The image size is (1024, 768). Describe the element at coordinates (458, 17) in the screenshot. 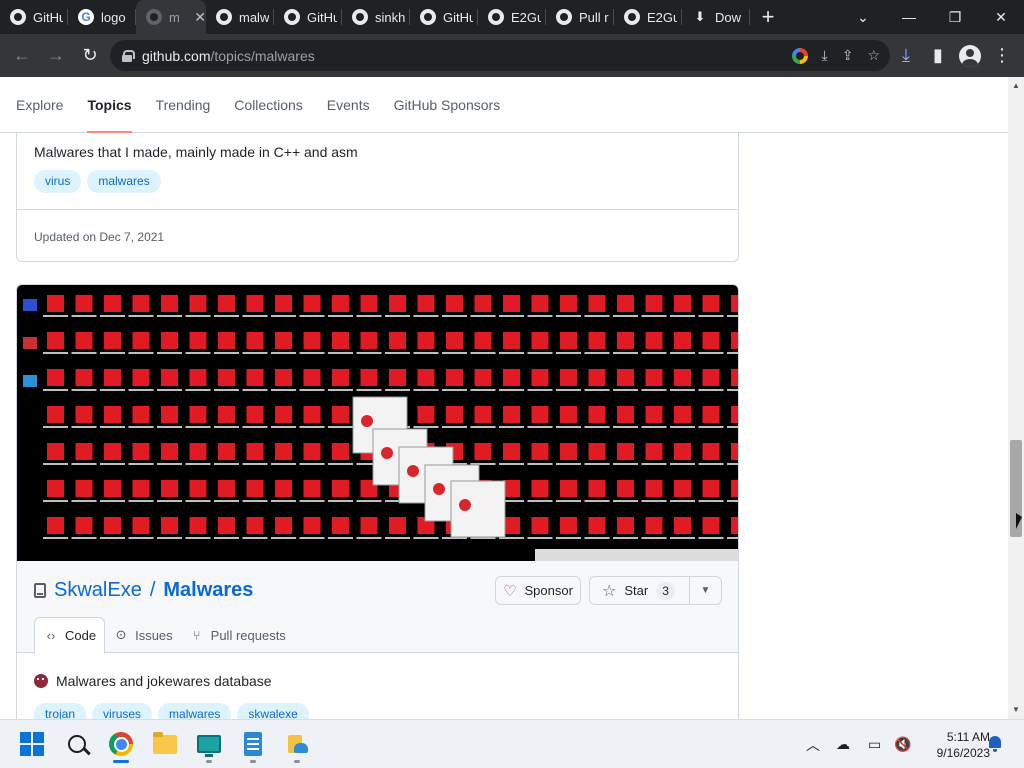

I see `tab-title: GitHu` at that location.